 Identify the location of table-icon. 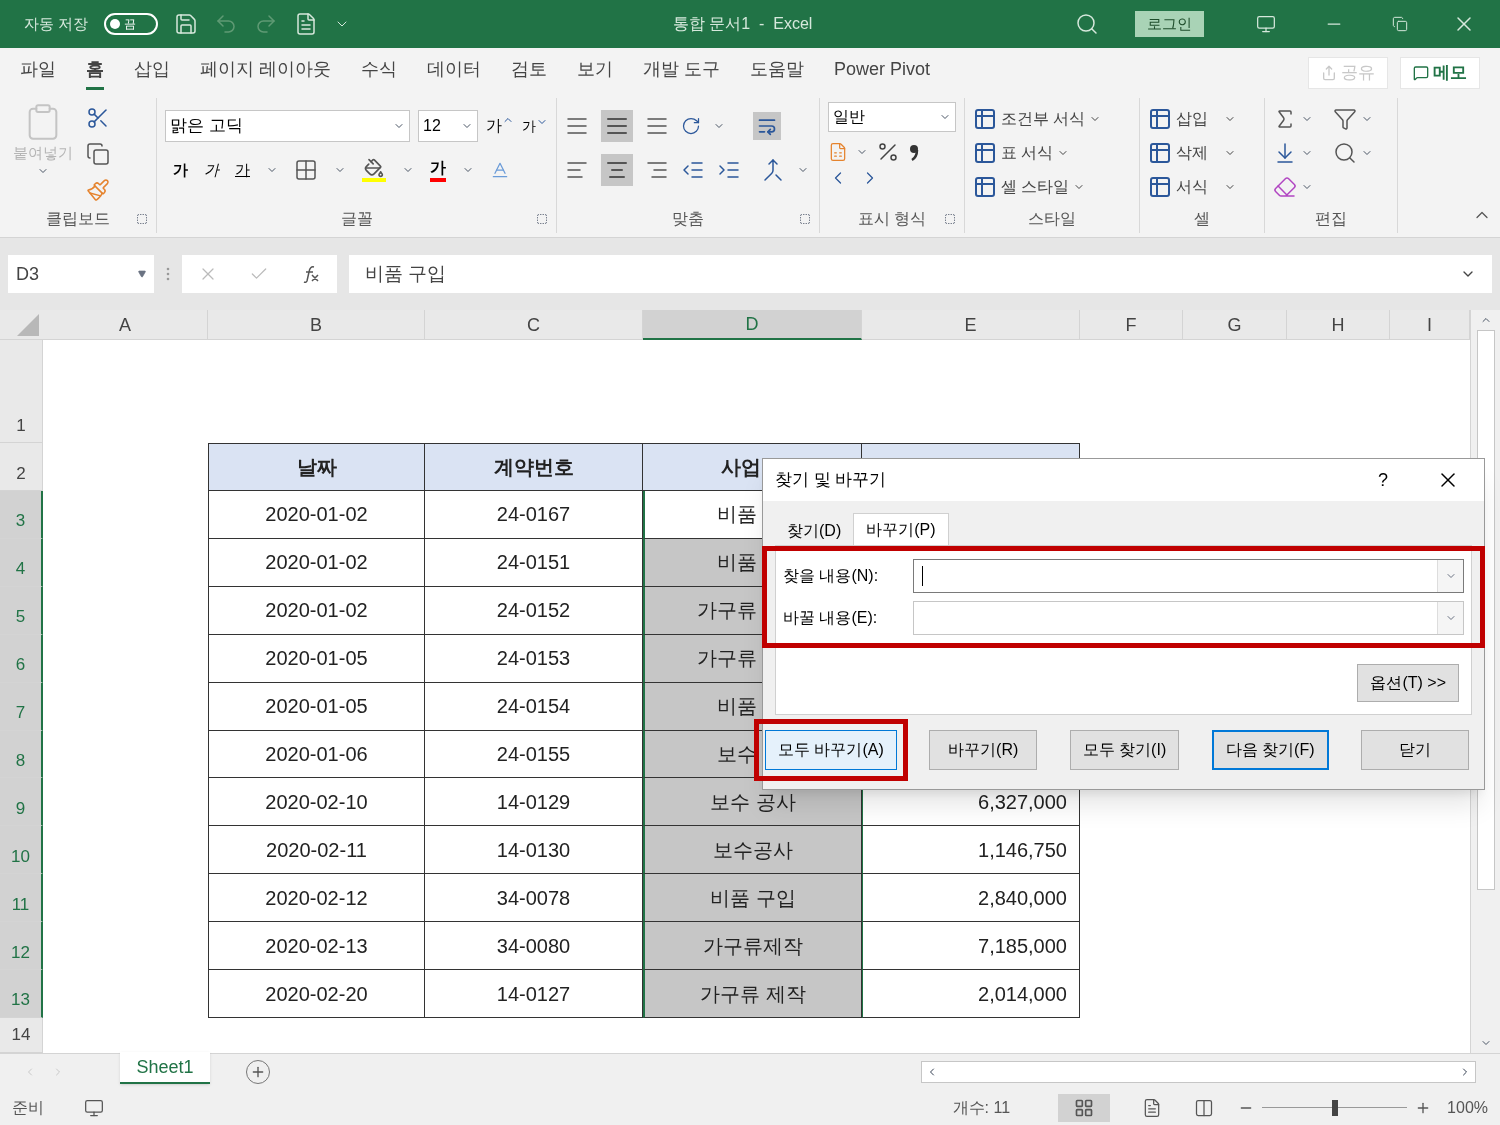
(985, 187).